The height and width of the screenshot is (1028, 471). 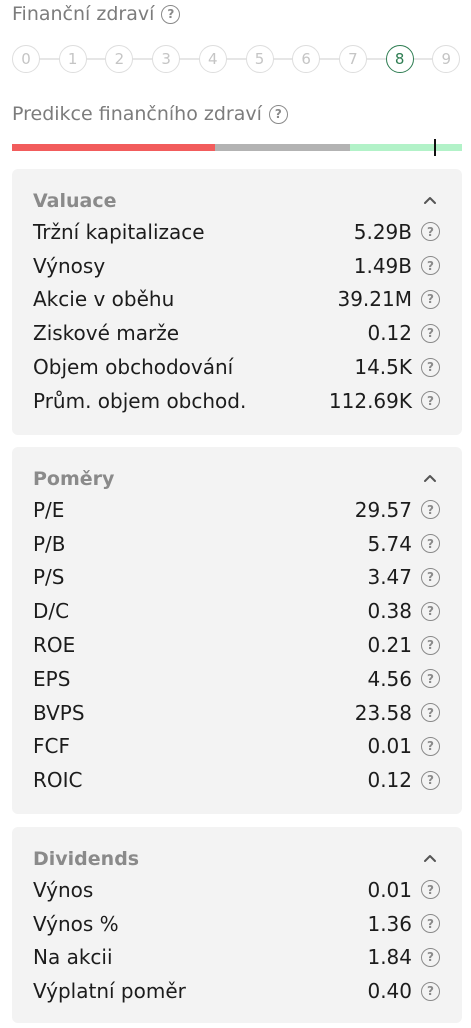 What do you see at coordinates (236, 679) in the screenshot?
I see `ratios-row: EPS 4.56?` at bounding box center [236, 679].